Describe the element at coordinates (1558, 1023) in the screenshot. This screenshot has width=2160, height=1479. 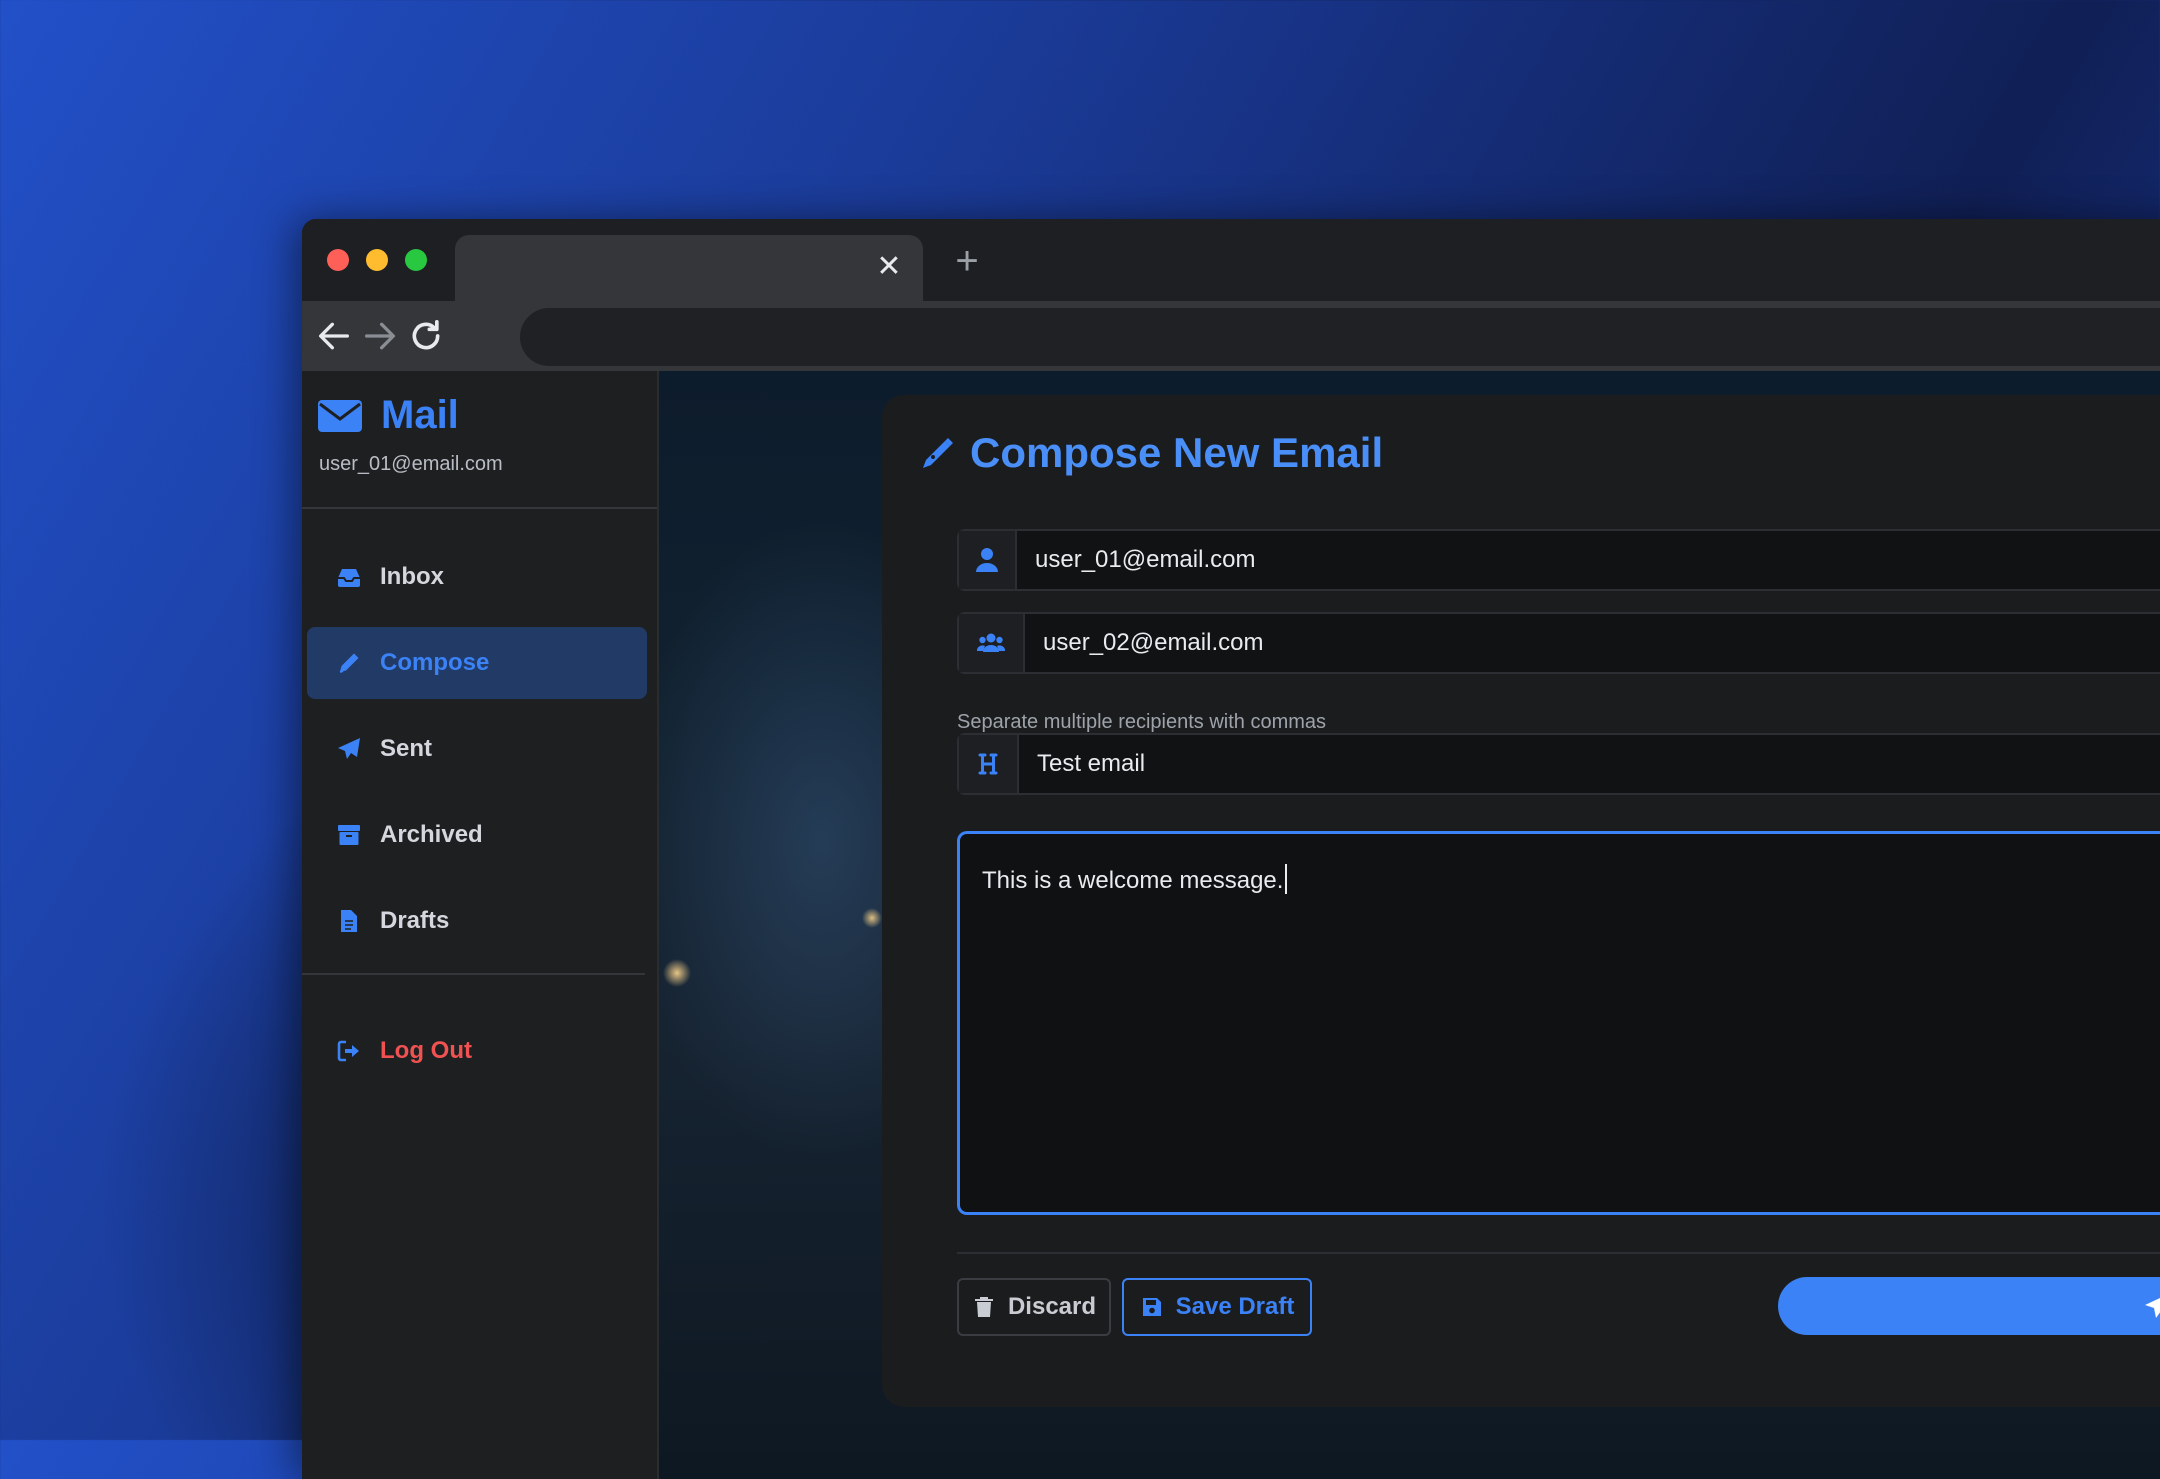
I see `message-body-textarea: This is a welcome message.` at that location.